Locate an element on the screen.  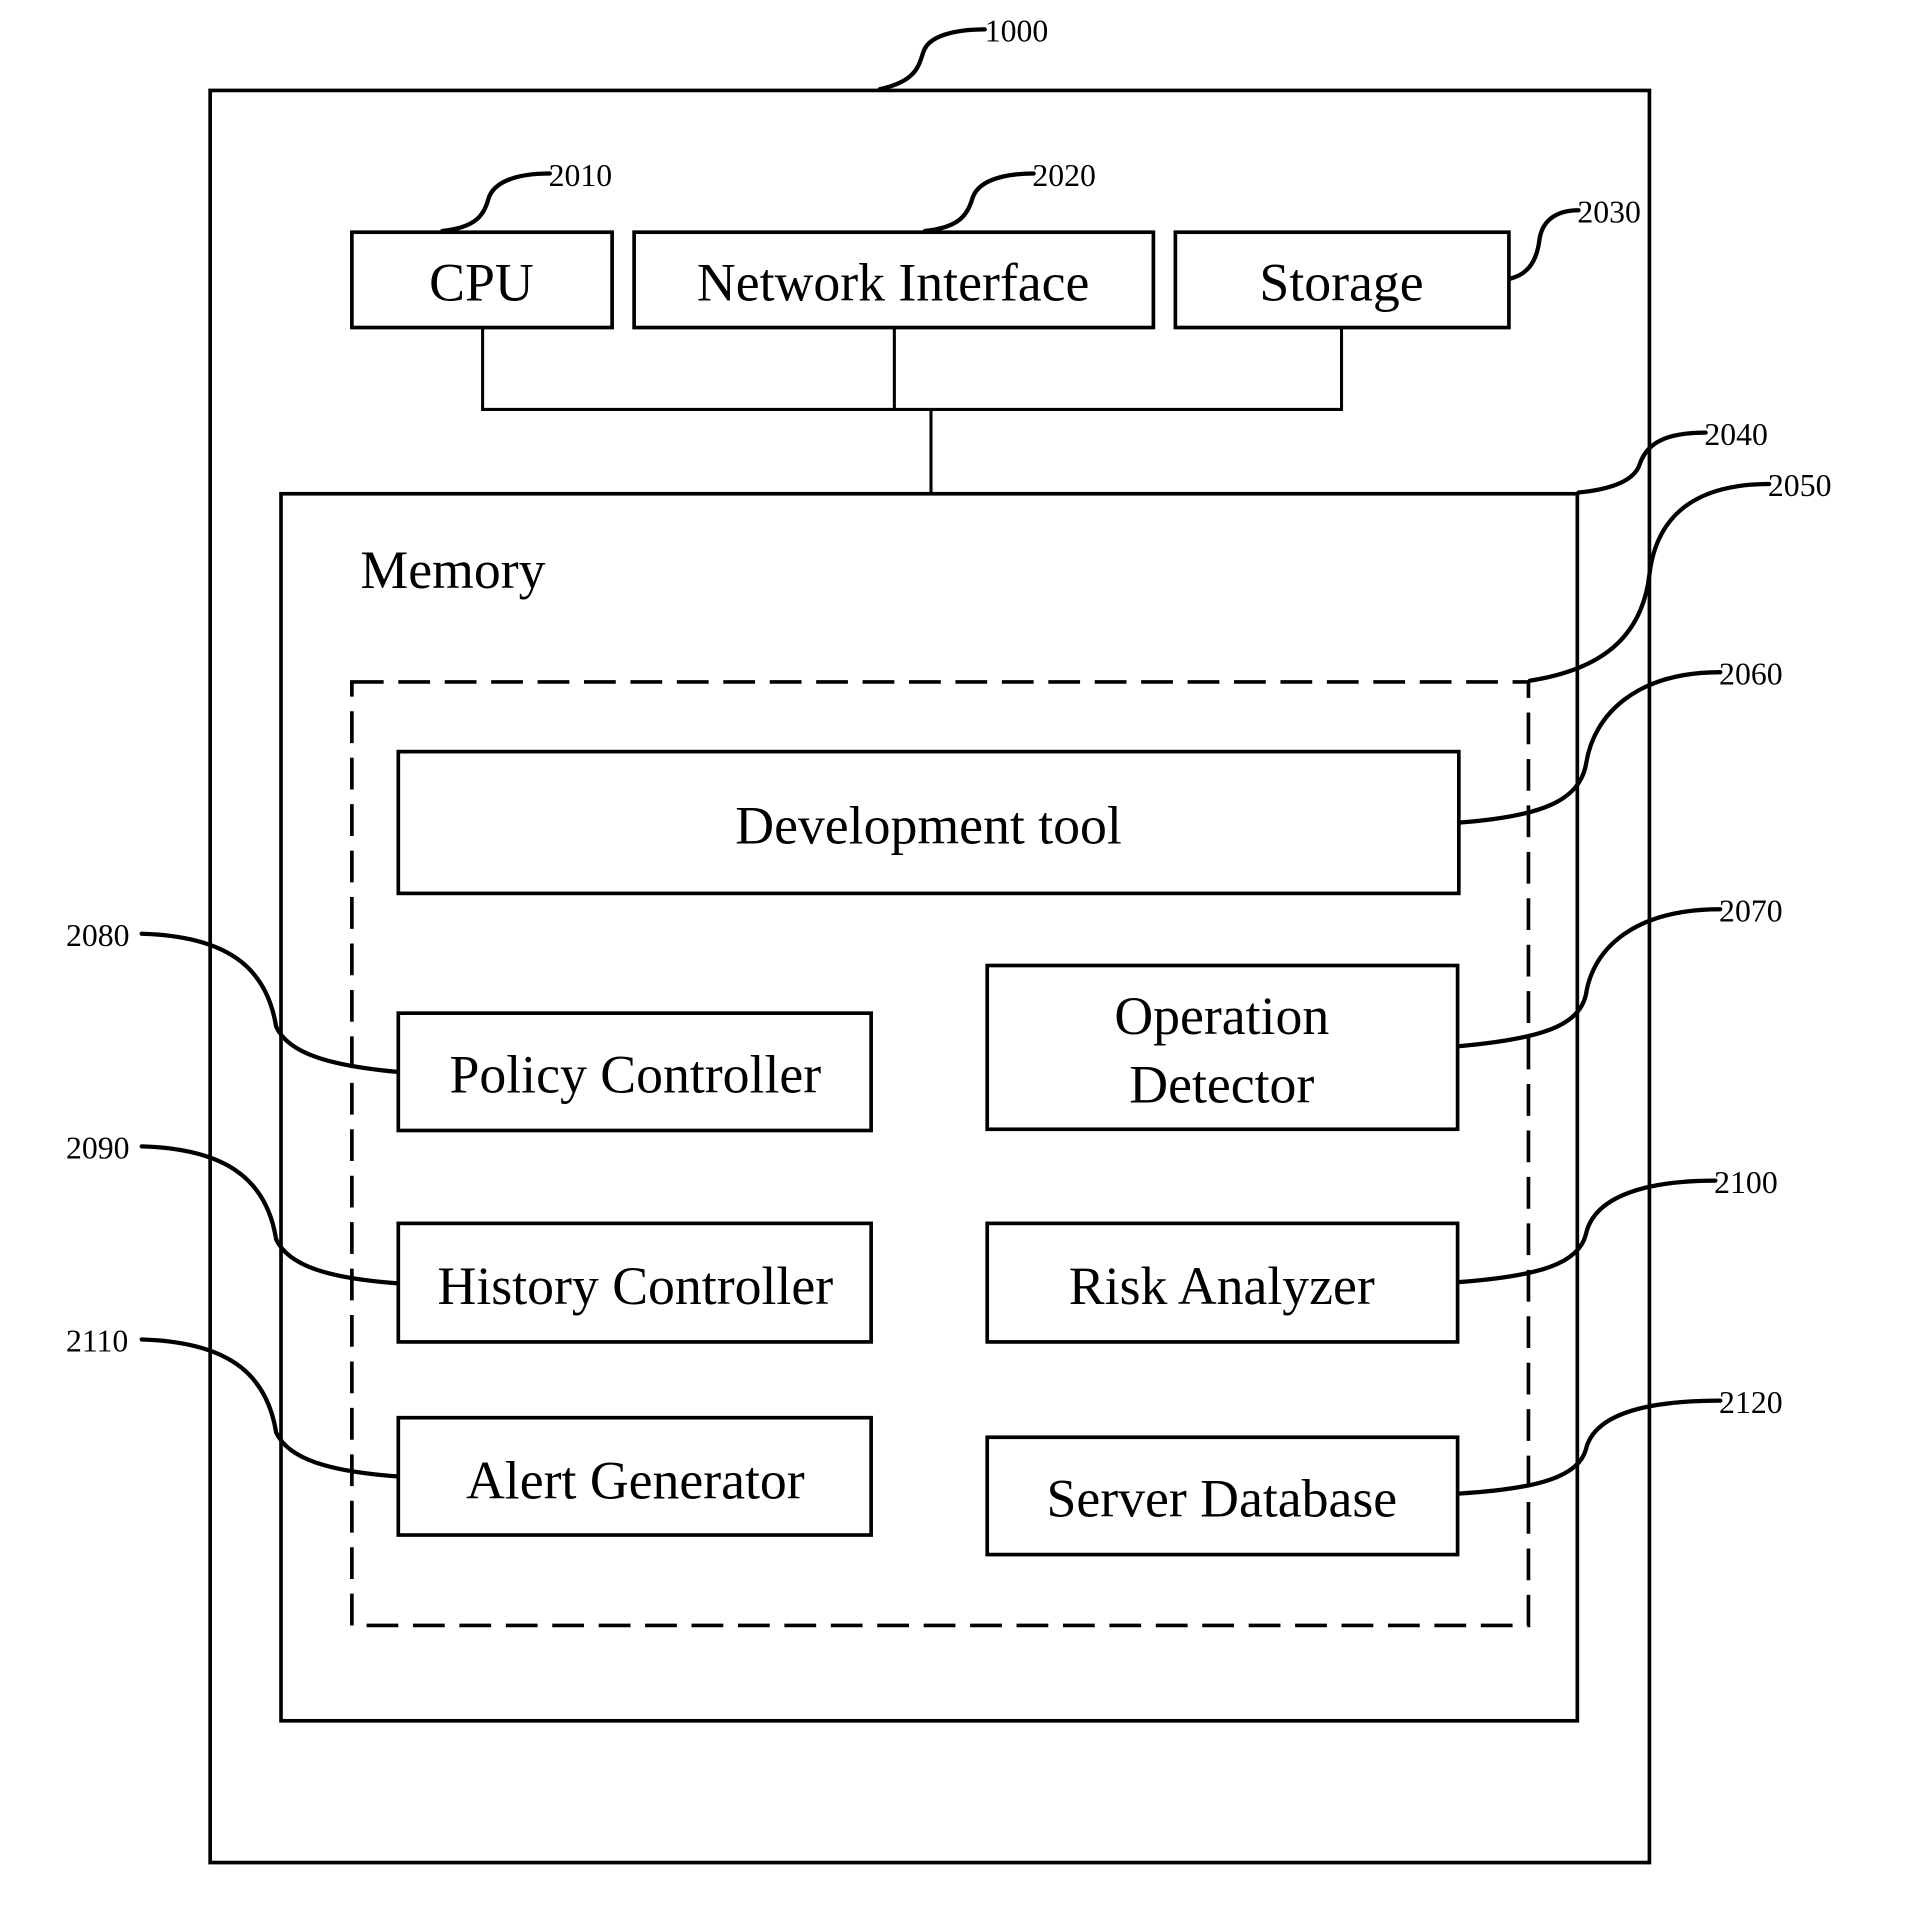
memory-label: Memory is located at coordinates (452, 570).